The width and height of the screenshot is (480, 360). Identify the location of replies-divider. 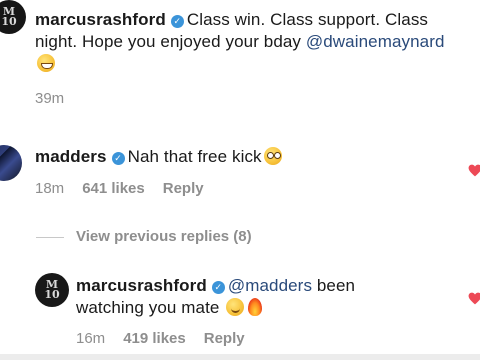
(50, 237).